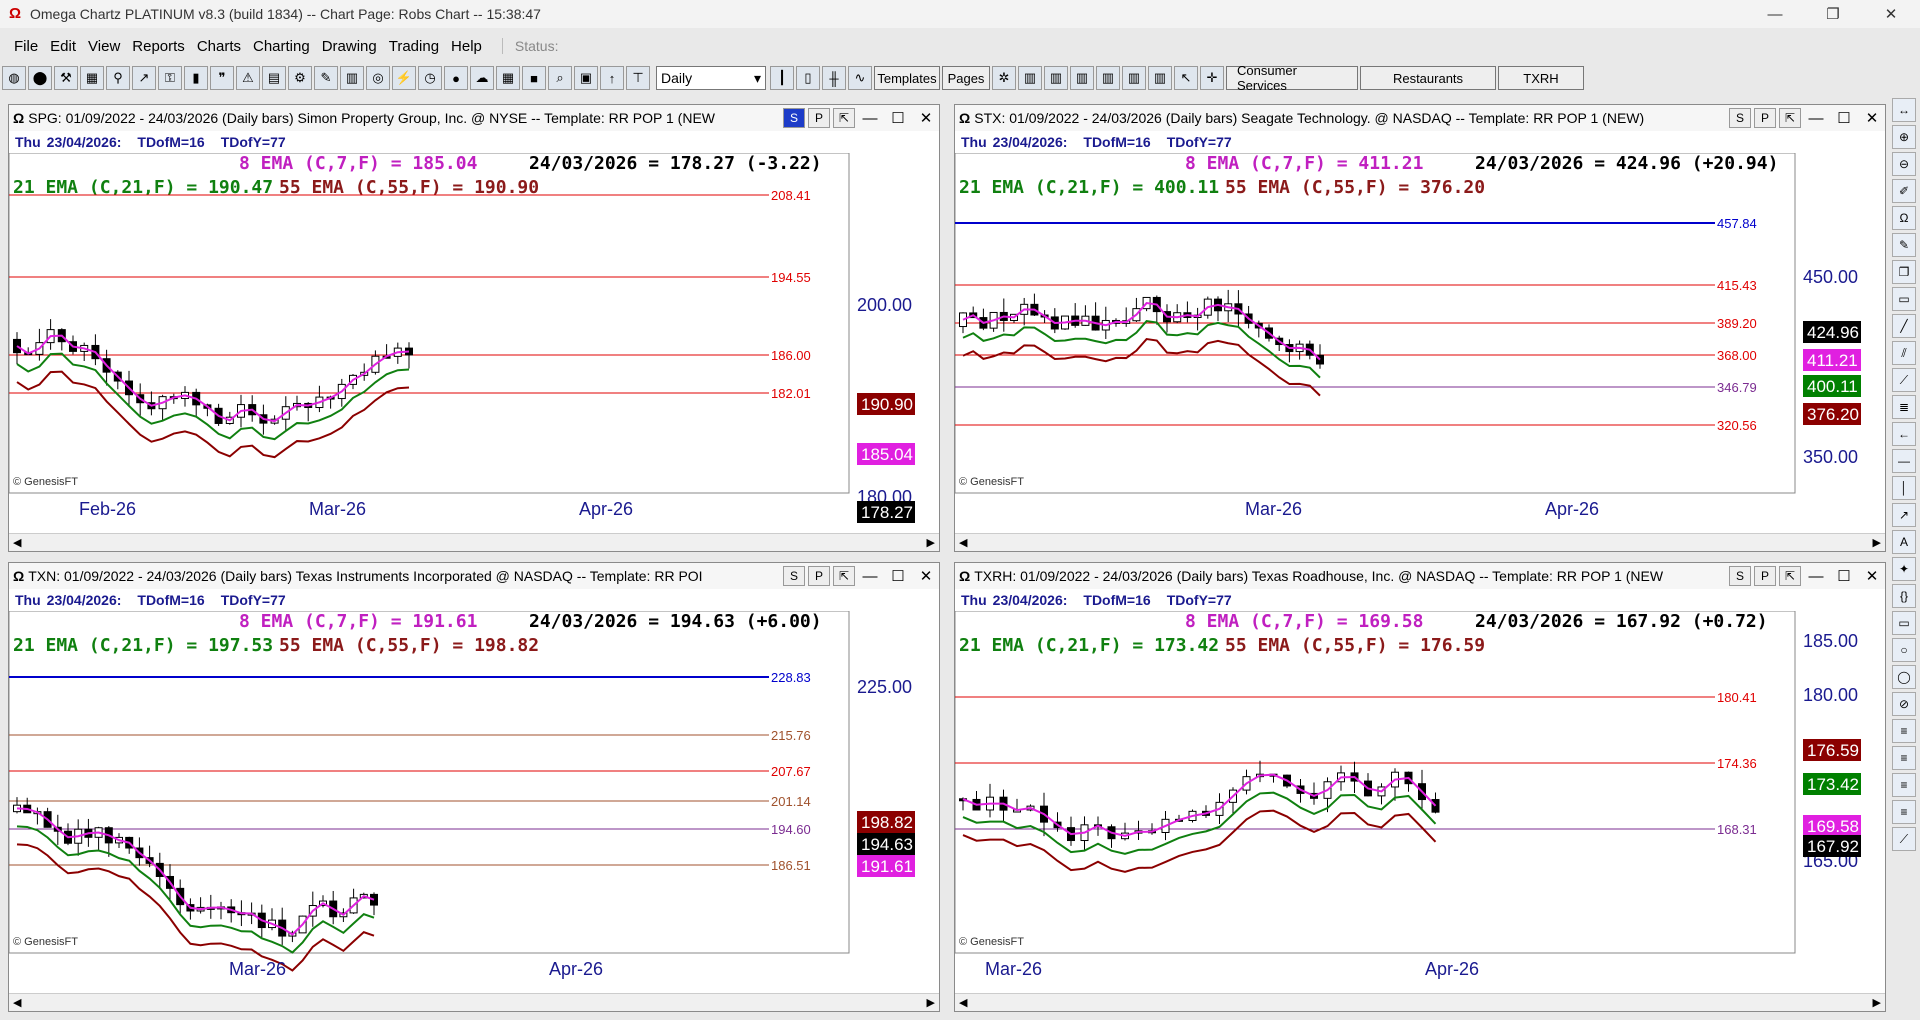 The image size is (1920, 1020). I want to click on layout-5-icon: ▥, so click(1134, 78).